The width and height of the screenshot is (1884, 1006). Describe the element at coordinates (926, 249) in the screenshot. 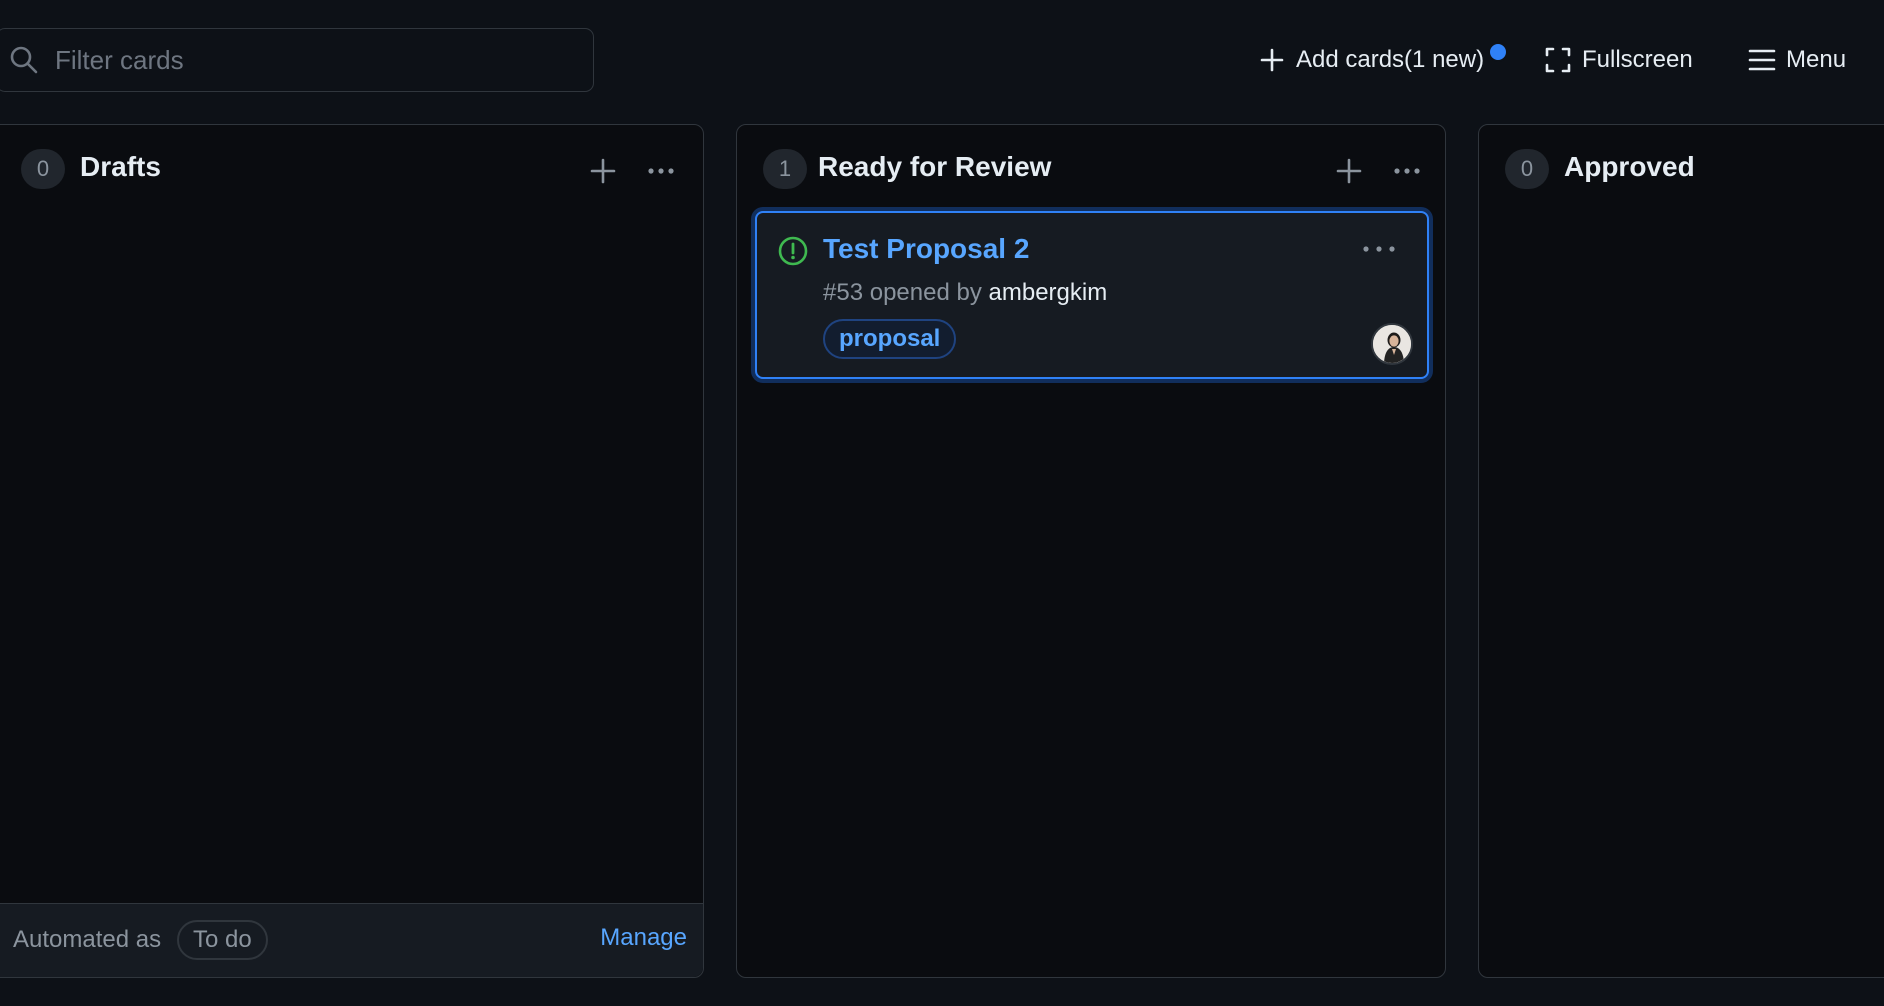

I see `card-title-link: Test Proposal 2` at that location.